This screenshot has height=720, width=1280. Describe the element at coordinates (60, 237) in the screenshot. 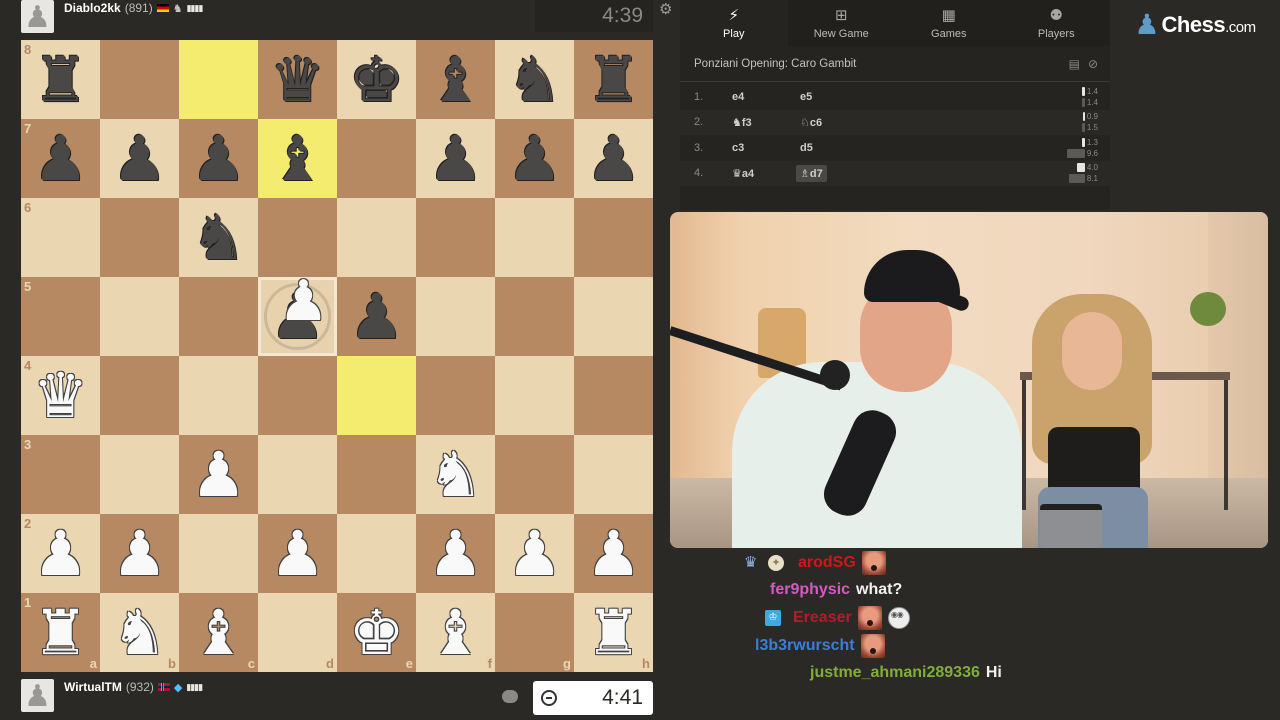

I see `square-a6: 6` at that location.